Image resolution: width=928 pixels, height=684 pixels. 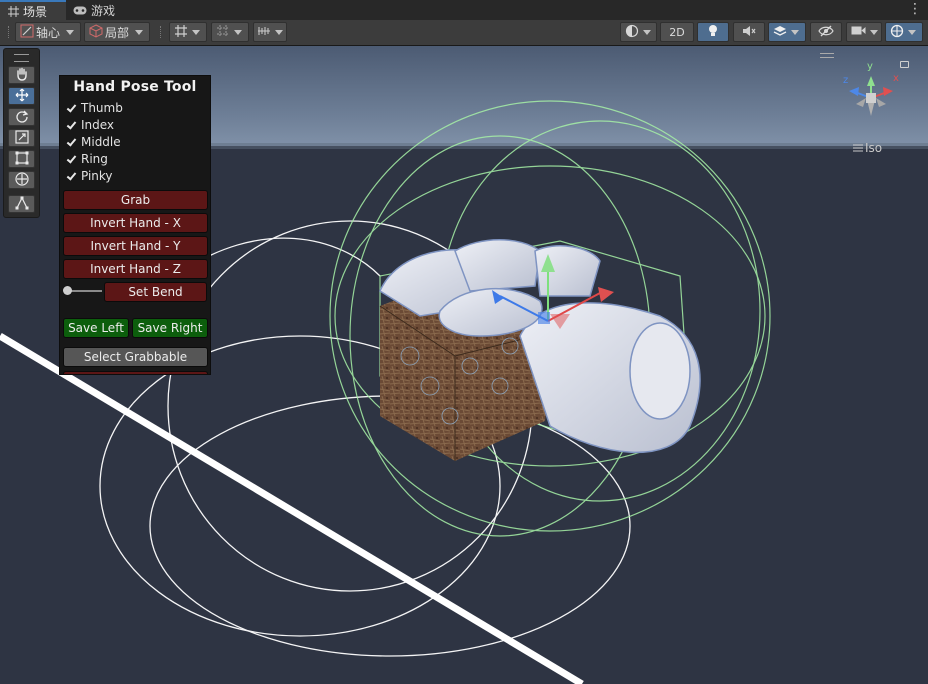 What do you see at coordinates (80, 10) in the screenshot?
I see `gamepad-icon` at bounding box center [80, 10].